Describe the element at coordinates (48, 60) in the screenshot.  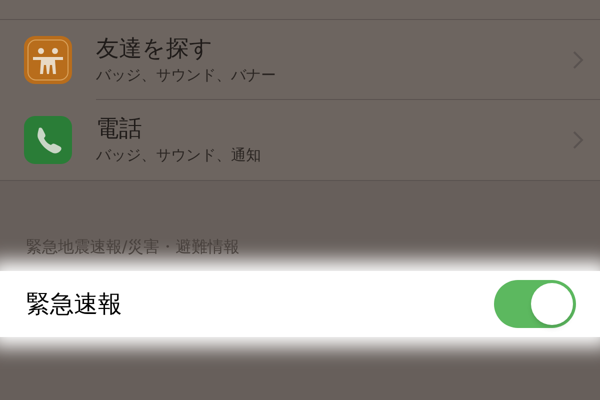
I see `people-icon` at that location.